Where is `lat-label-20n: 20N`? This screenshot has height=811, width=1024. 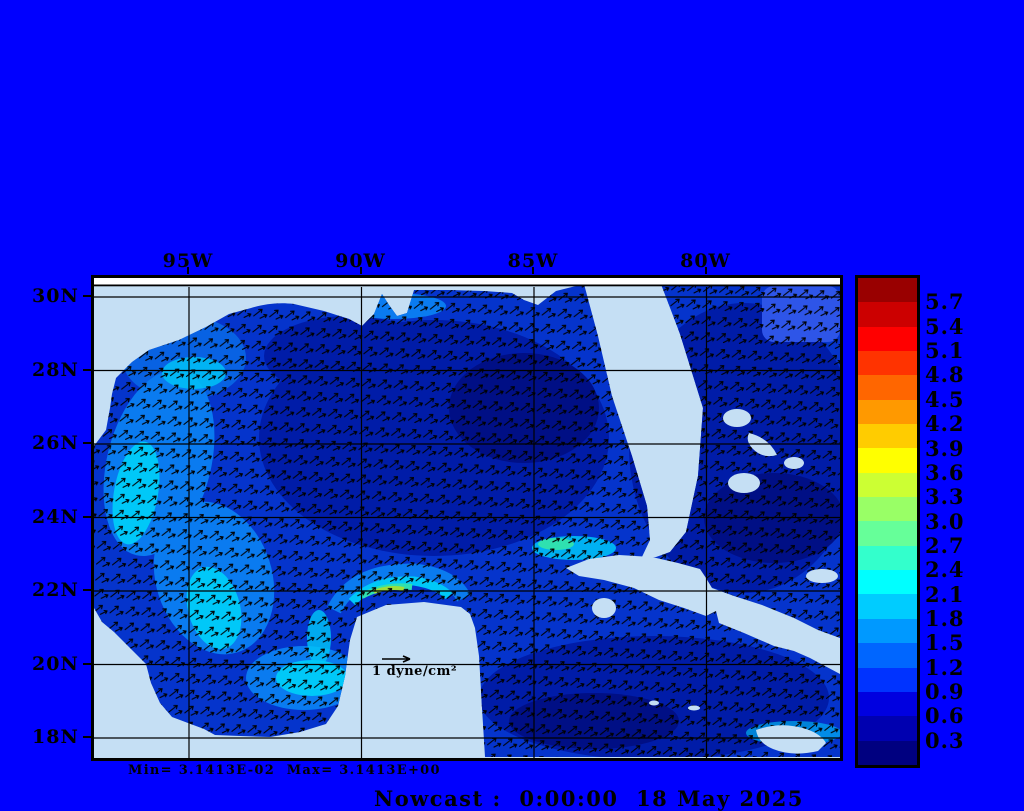 lat-label-20n: 20N is located at coordinates (55, 663).